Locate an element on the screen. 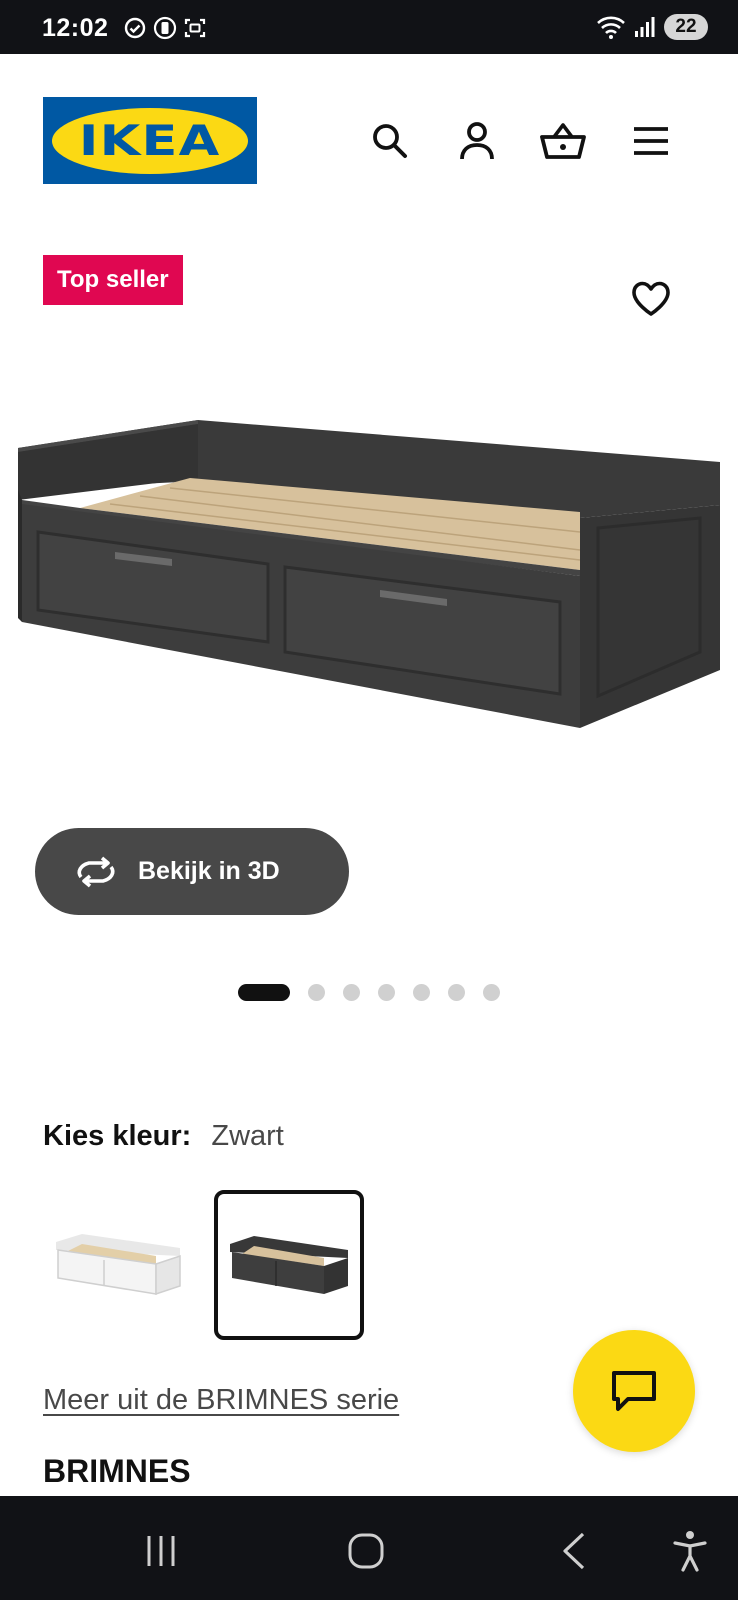 This screenshot has width=738, height=1600. search-icon is located at coordinates (390, 141).